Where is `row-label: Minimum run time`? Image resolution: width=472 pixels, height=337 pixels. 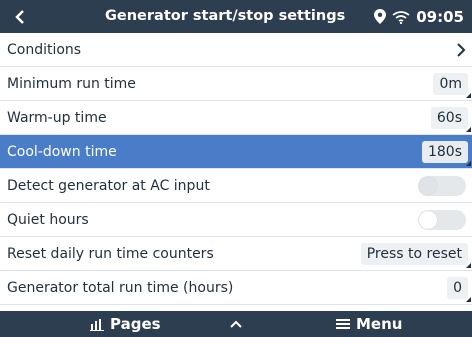
row-label: Minimum run time is located at coordinates (71, 83).